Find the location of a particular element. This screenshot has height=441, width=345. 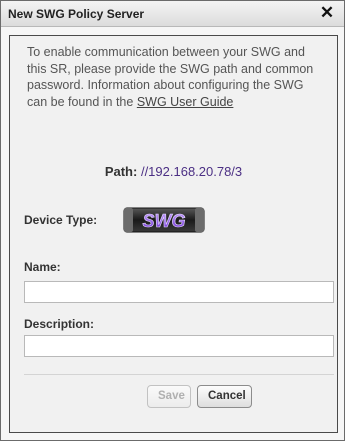

path-label: Path: is located at coordinates (121, 171).